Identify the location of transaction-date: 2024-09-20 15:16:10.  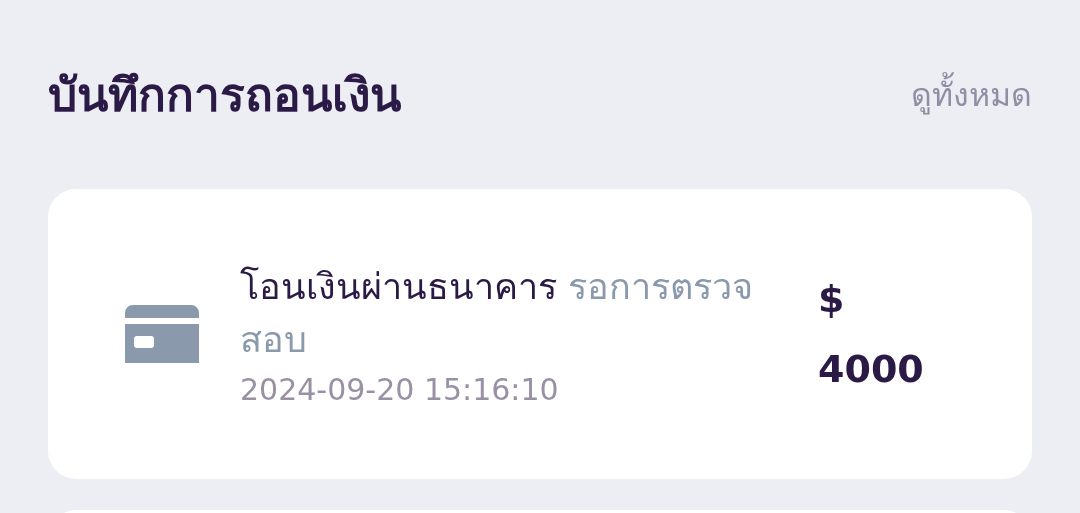
(400, 389).